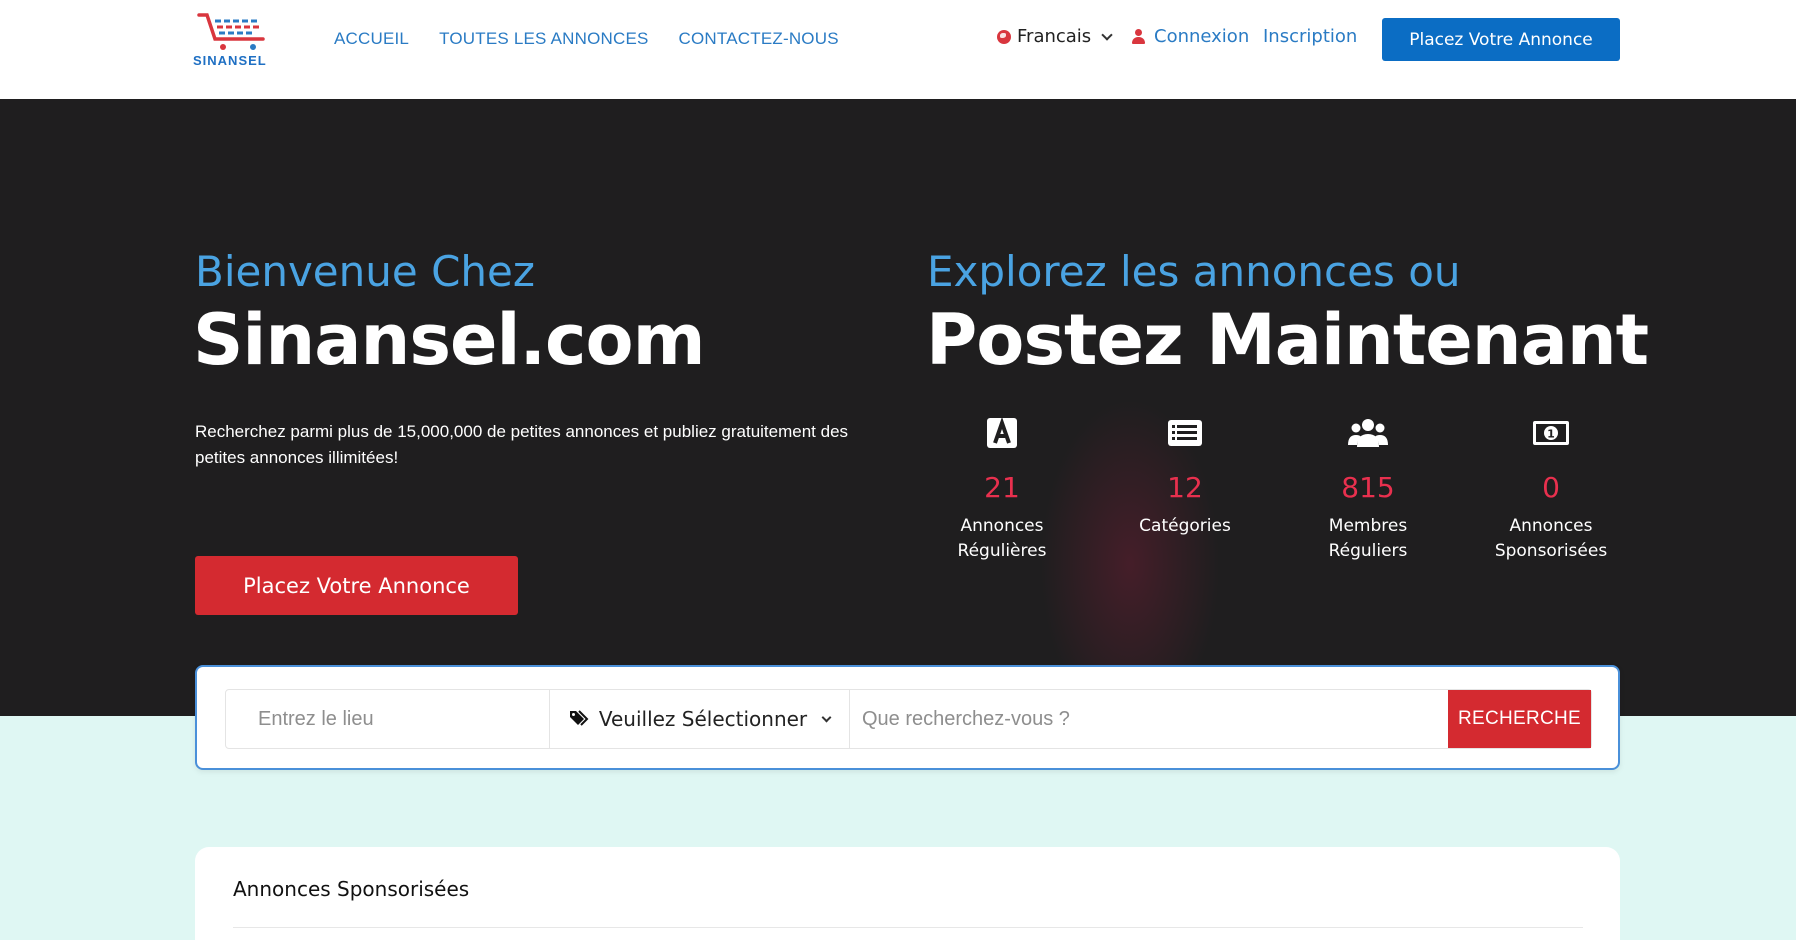 The width and height of the screenshot is (1796, 940). Describe the element at coordinates (1310, 36) in the screenshot. I see `signup-link: Inscription` at that location.